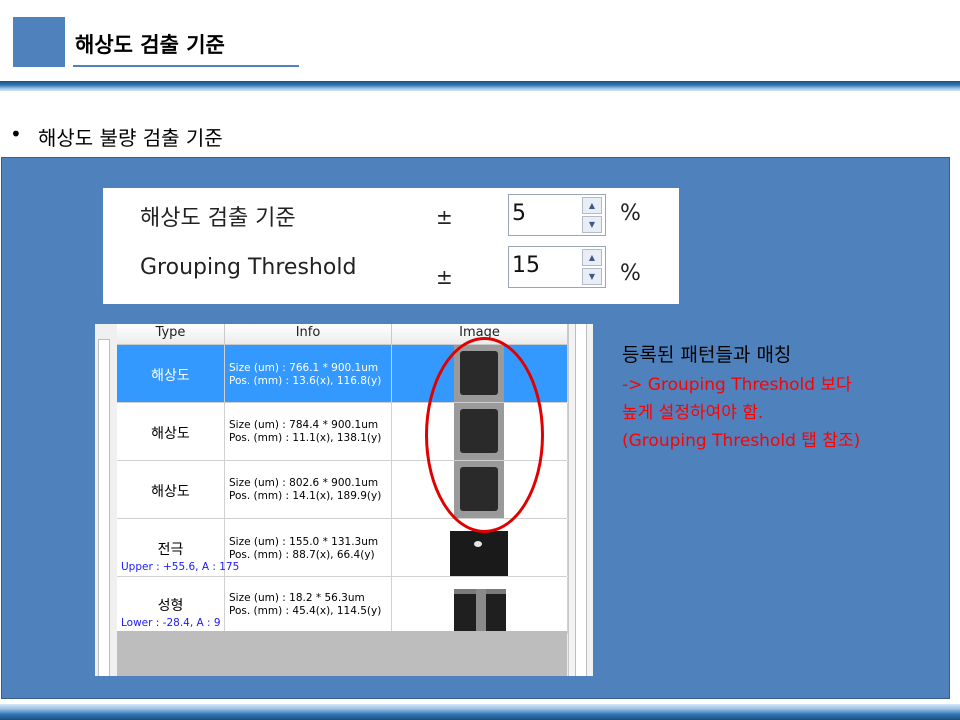 Image resolution: width=960 pixels, height=720 pixels. What do you see at coordinates (580, 500) in the screenshot?
I see `right-scroll-frame` at bounding box center [580, 500].